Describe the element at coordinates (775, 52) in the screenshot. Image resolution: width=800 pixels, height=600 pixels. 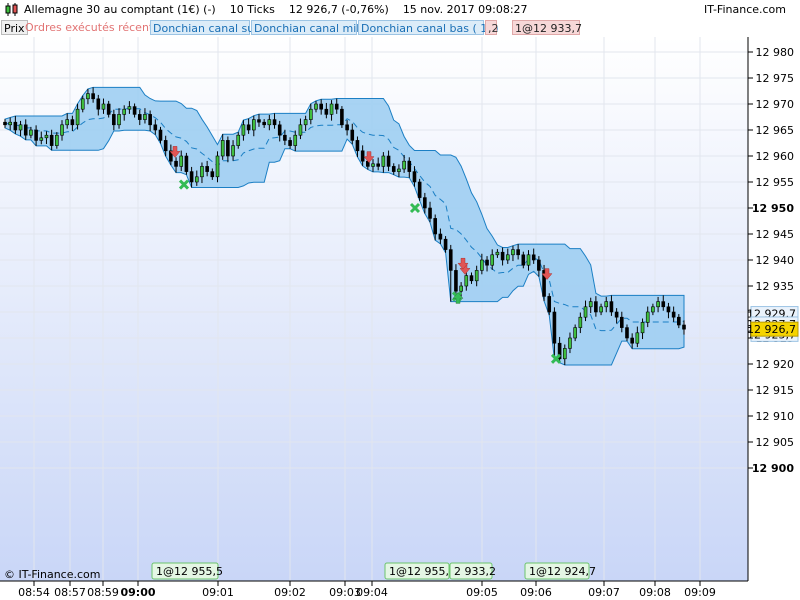
I see `y-tick-label: 12 980` at that location.